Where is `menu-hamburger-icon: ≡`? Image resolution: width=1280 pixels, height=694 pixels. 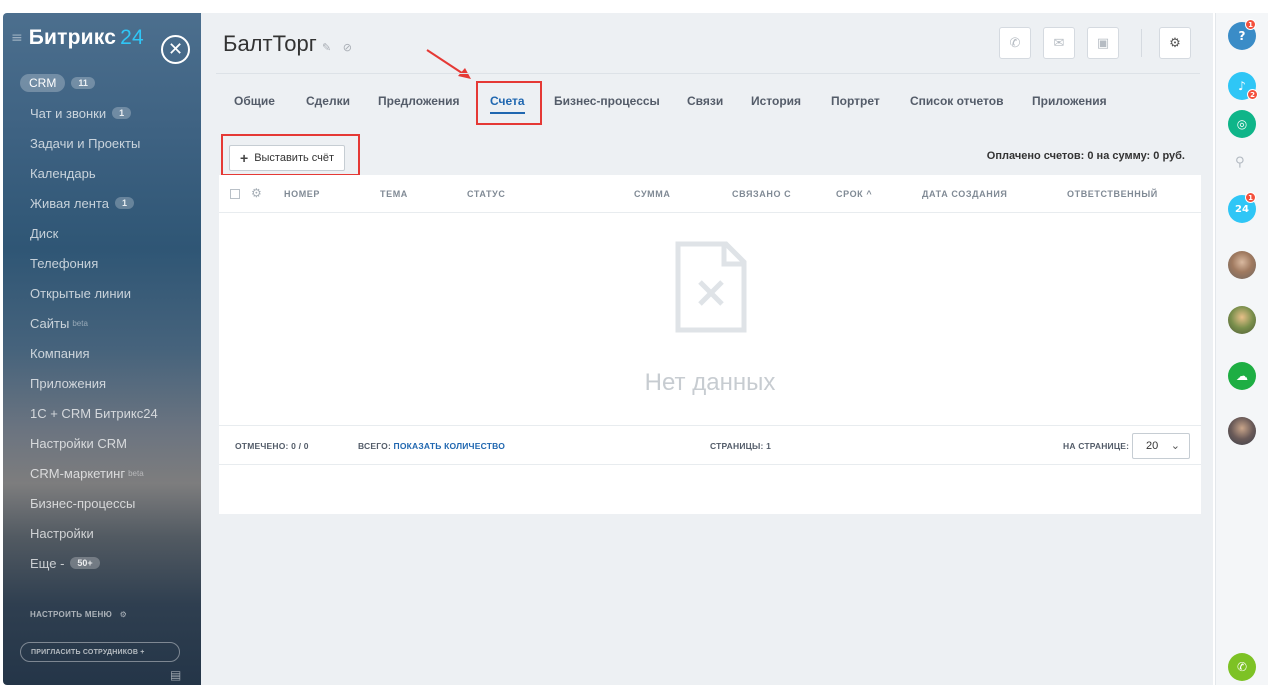
menu-hamburger-icon: ≡ is located at coordinates (17, 38).